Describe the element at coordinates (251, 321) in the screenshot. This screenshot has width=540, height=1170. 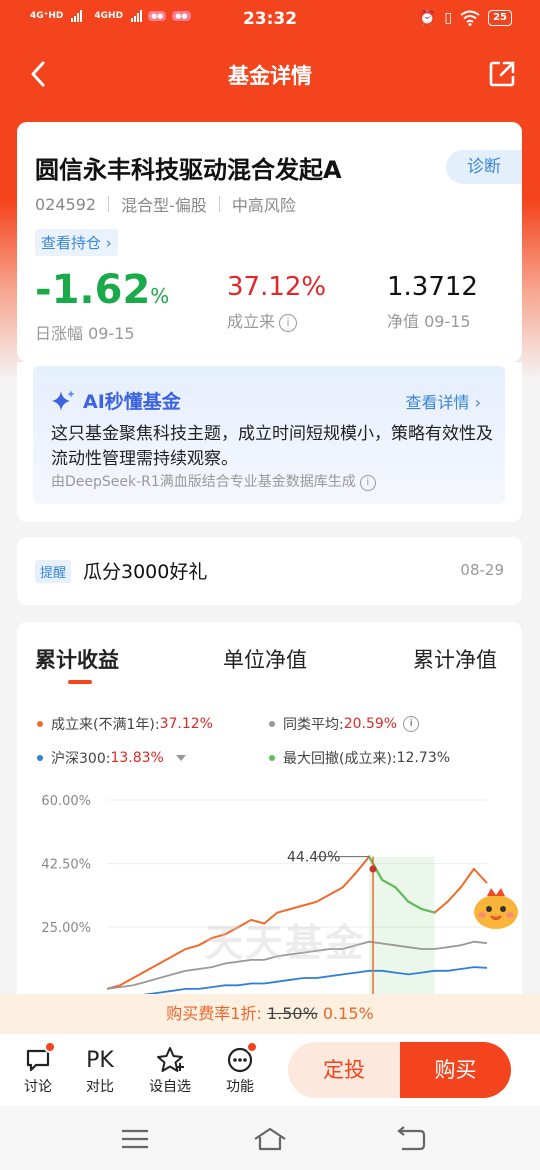
I see `since-inception-label: 成立来` at that location.